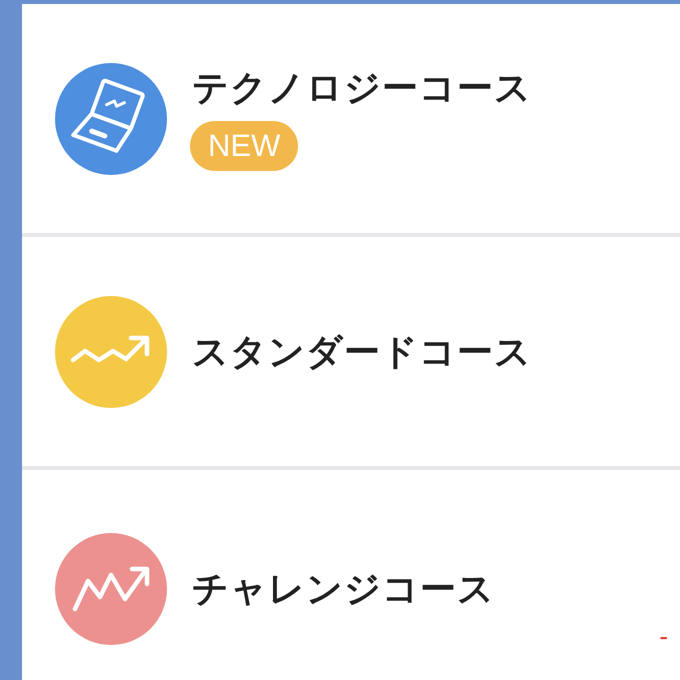 The width and height of the screenshot is (680, 680). I want to click on course-title: チャレンジコース, so click(343, 589).